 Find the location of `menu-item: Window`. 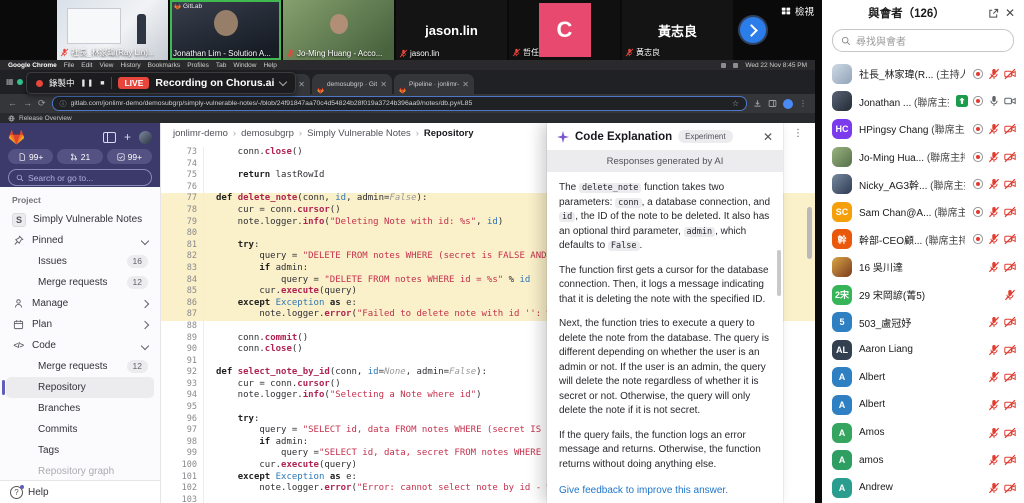

menu-item: Window is located at coordinates (244, 65).